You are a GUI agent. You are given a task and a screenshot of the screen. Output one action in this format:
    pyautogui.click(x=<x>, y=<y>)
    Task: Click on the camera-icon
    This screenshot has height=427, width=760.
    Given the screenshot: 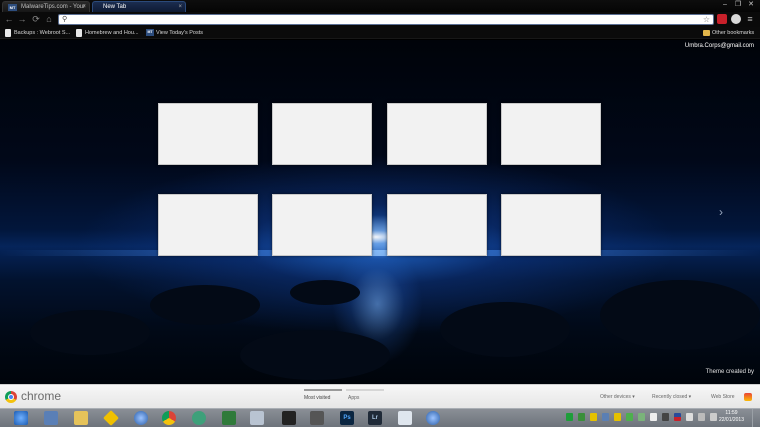 What is the action you would take?
    pyautogui.click(x=289, y=418)
    